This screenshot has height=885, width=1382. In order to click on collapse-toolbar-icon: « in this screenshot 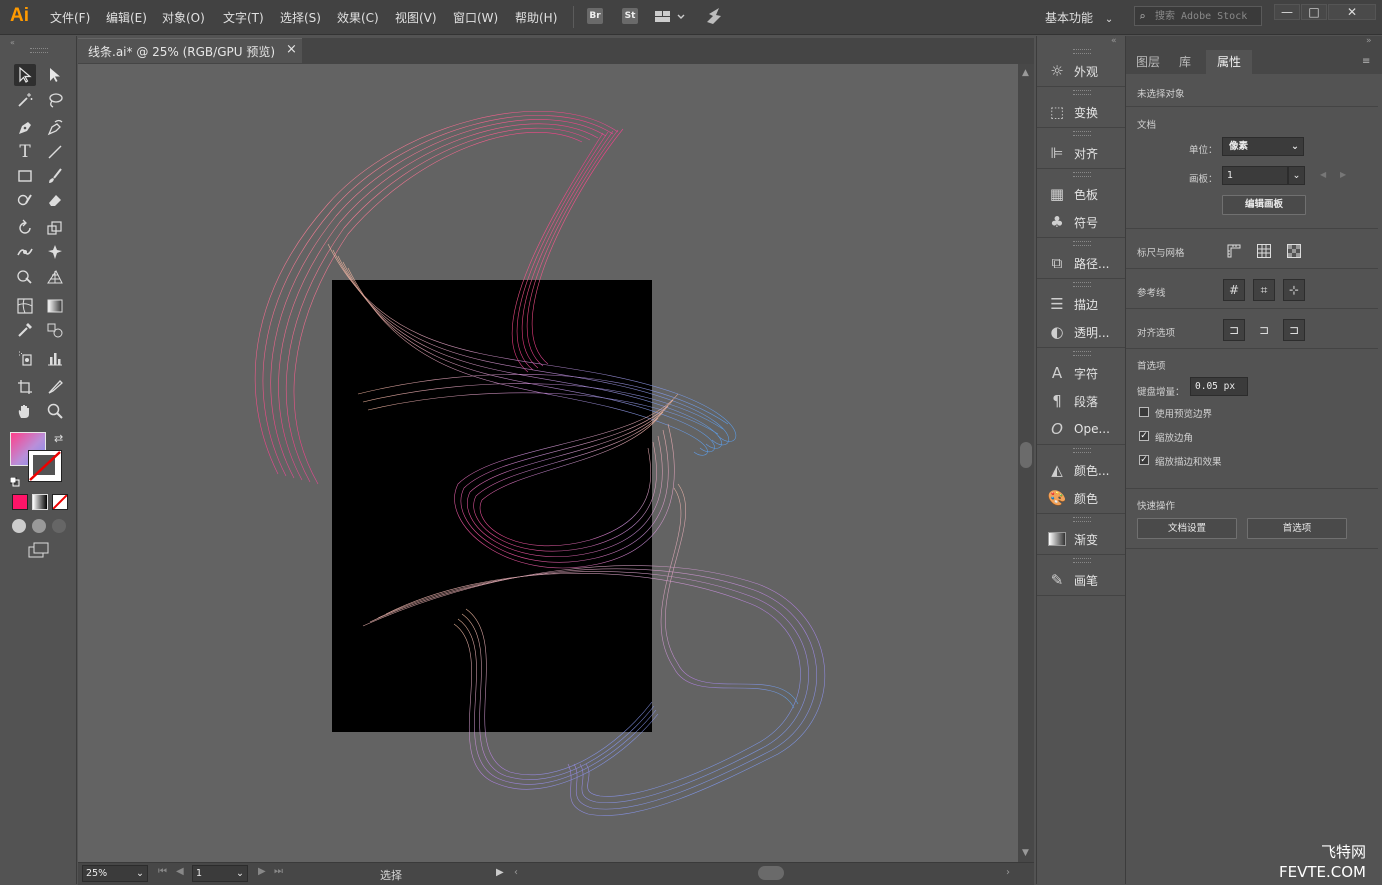, I will do `click(12, 42)`.